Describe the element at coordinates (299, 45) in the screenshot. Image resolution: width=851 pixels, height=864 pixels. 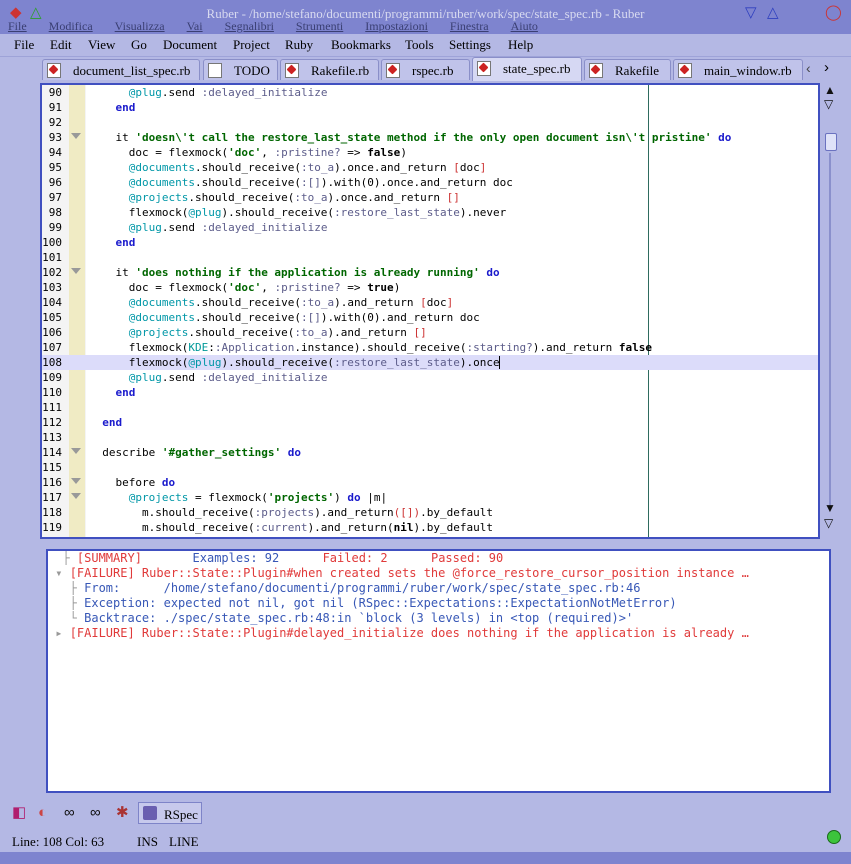
I see `menu-ruby: Ruby` at that location.